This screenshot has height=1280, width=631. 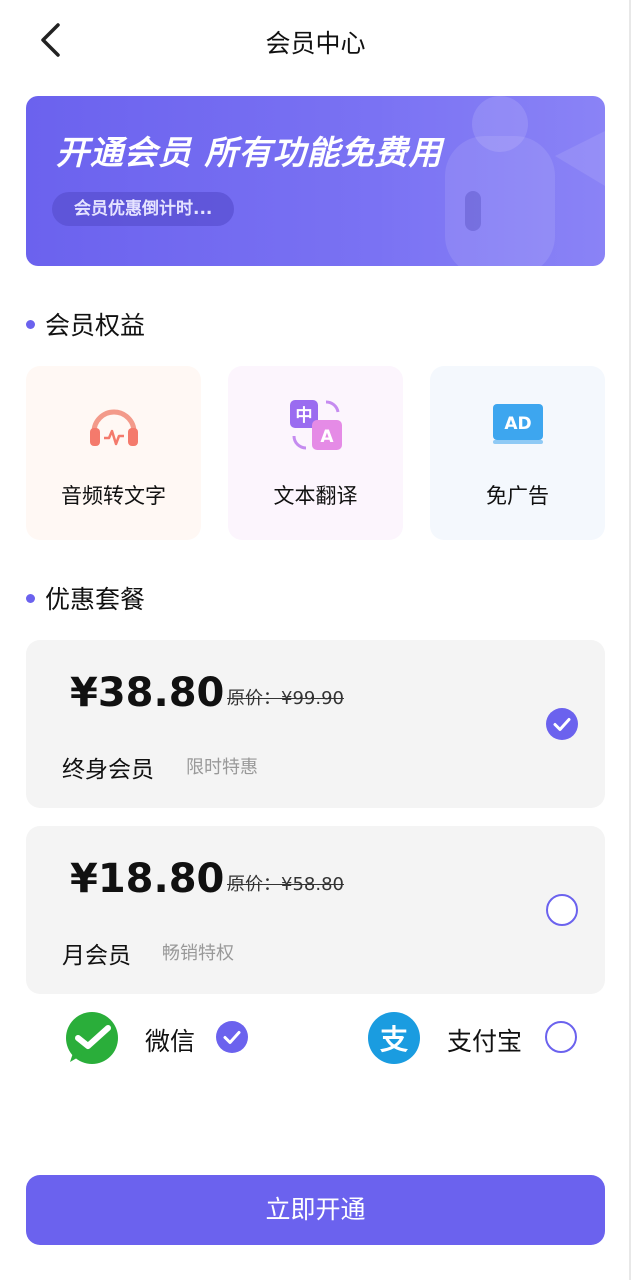 I want to click on plan-radio-unchecked, so click(x=562, y=910).